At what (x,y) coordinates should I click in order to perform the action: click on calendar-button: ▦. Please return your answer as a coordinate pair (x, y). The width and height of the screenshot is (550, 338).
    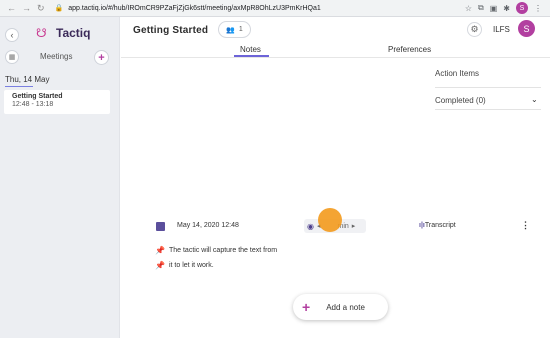
    Looking at the image, I should click on (12, 57).